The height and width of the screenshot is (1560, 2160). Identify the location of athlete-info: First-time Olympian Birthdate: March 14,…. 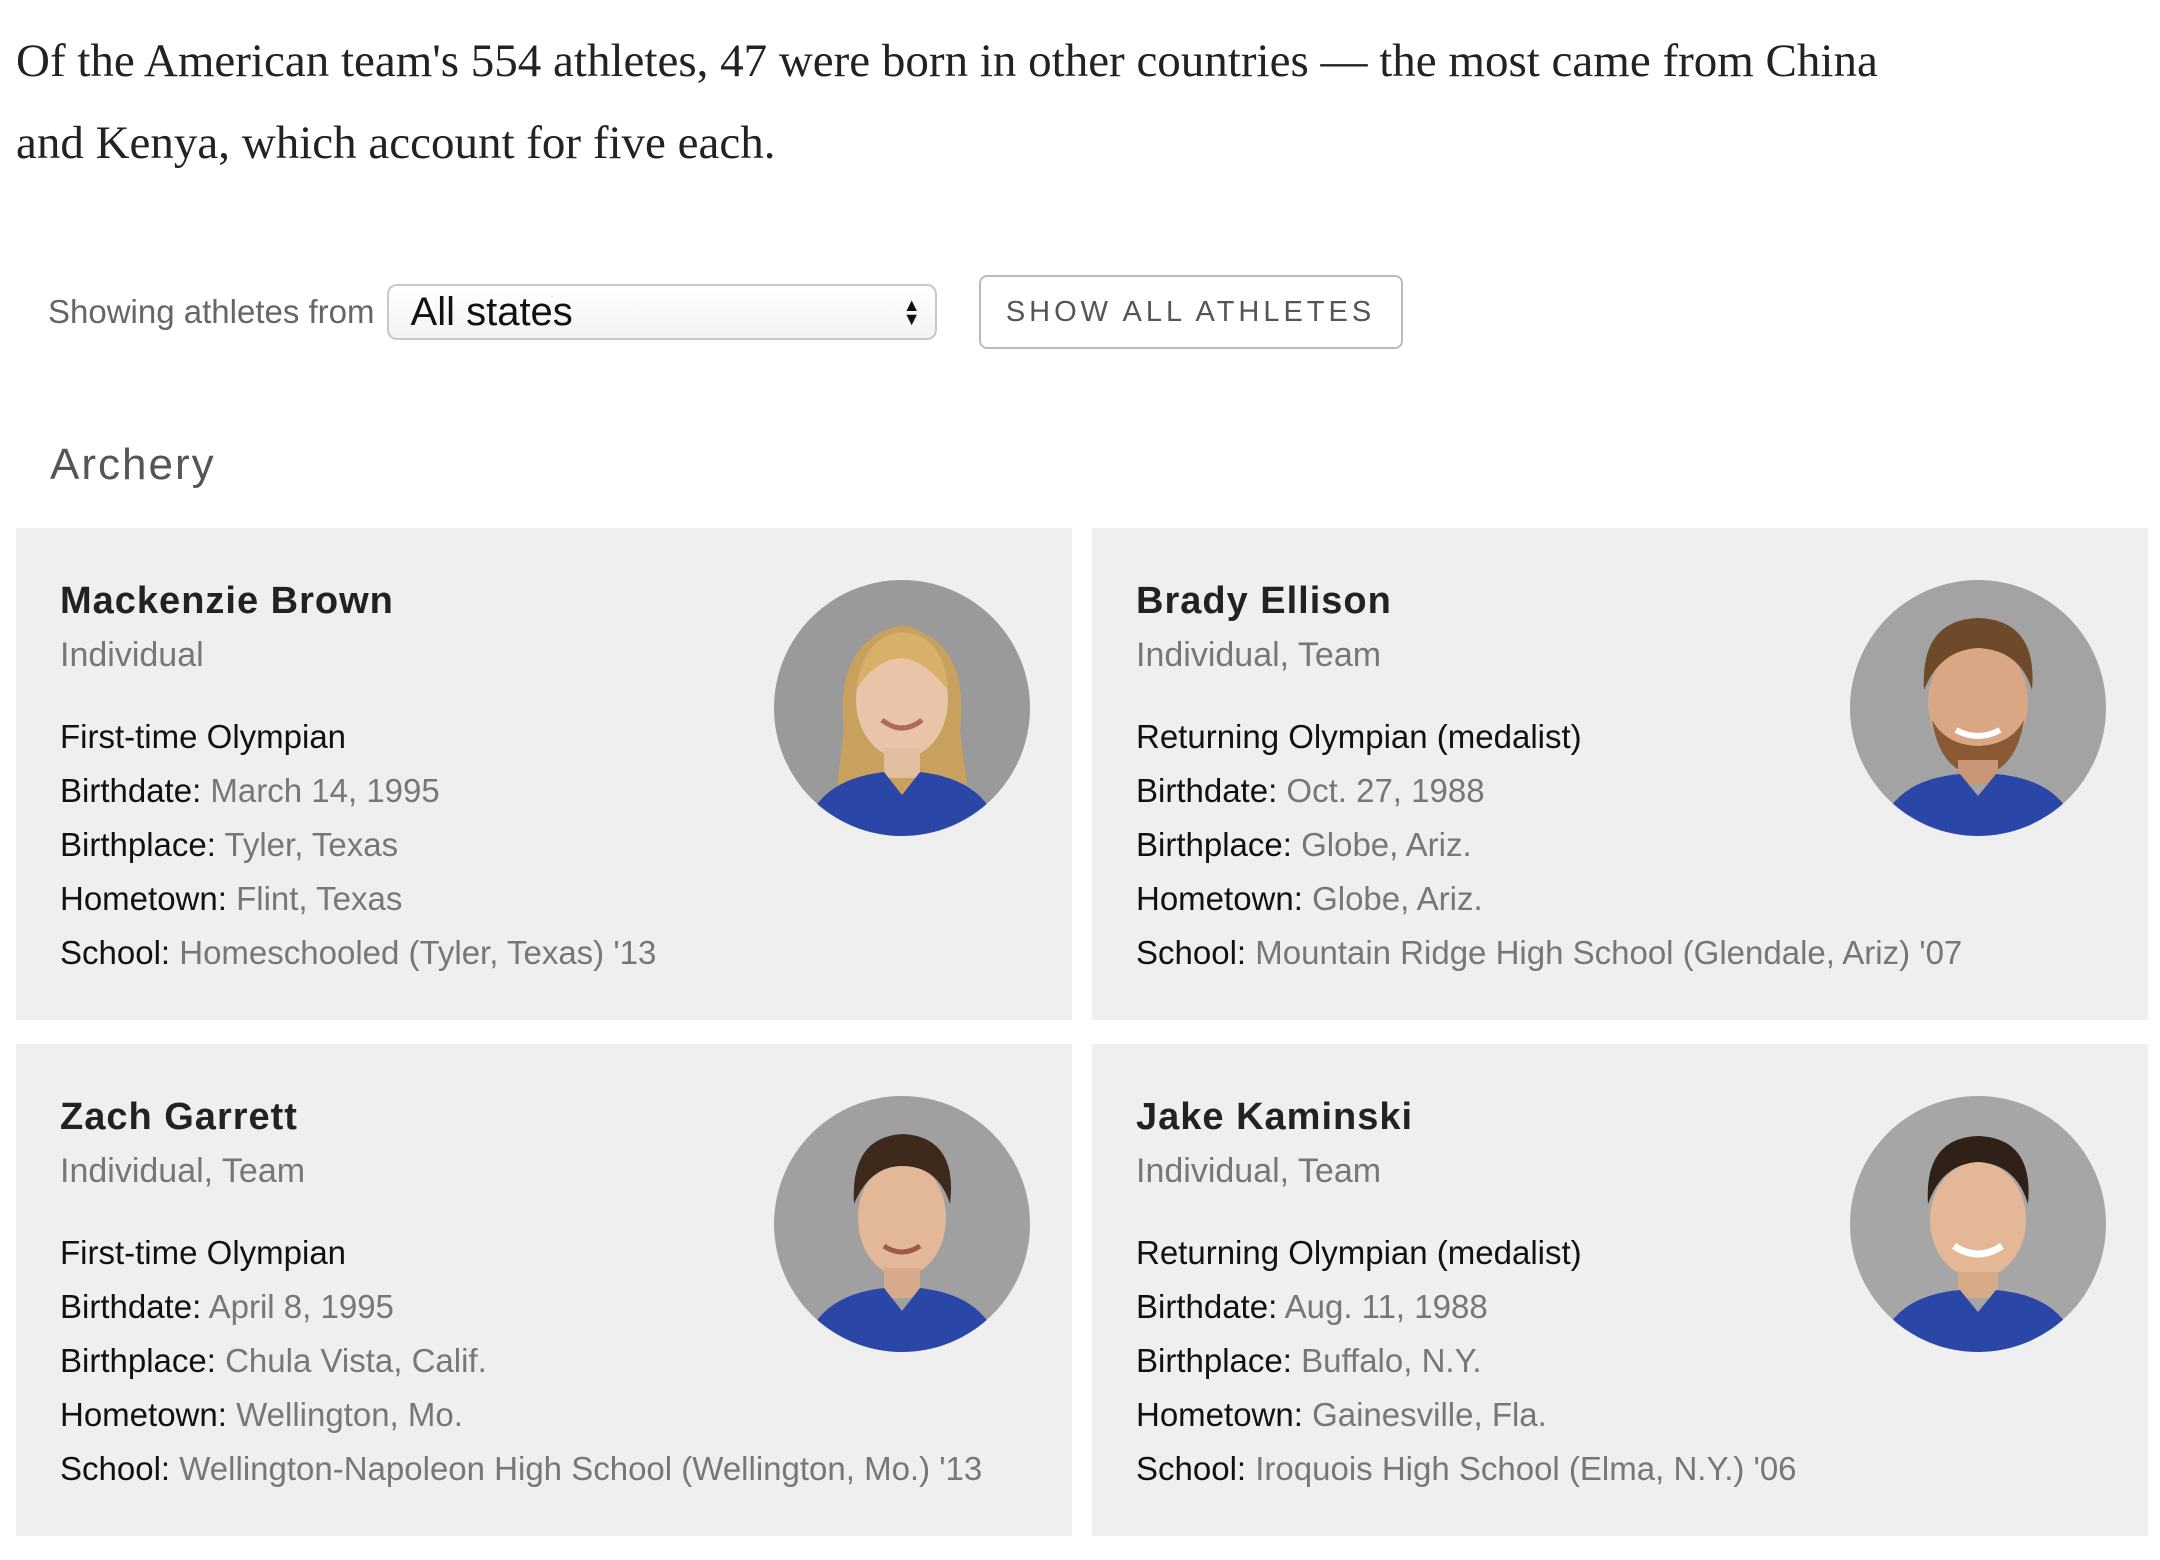
(358, 845).